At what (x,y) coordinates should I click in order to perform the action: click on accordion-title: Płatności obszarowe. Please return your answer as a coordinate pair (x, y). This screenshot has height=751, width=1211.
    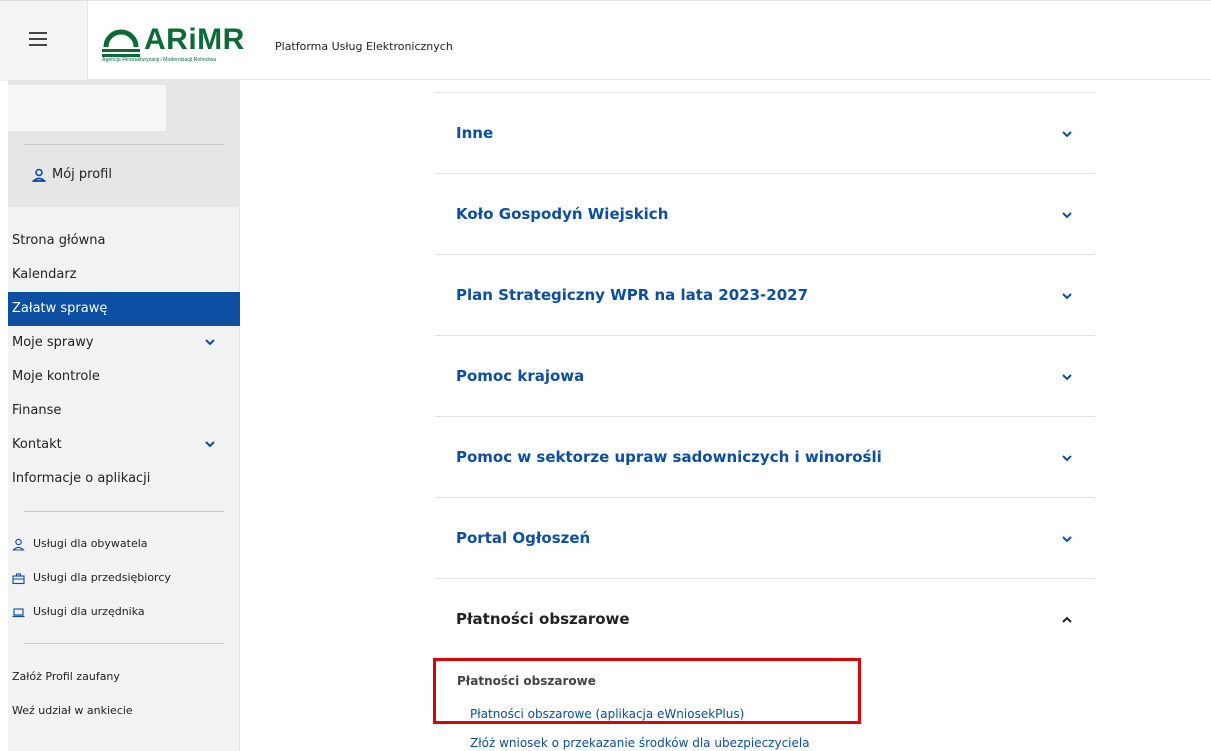
    Looking at the image, I should click on (543, 619).